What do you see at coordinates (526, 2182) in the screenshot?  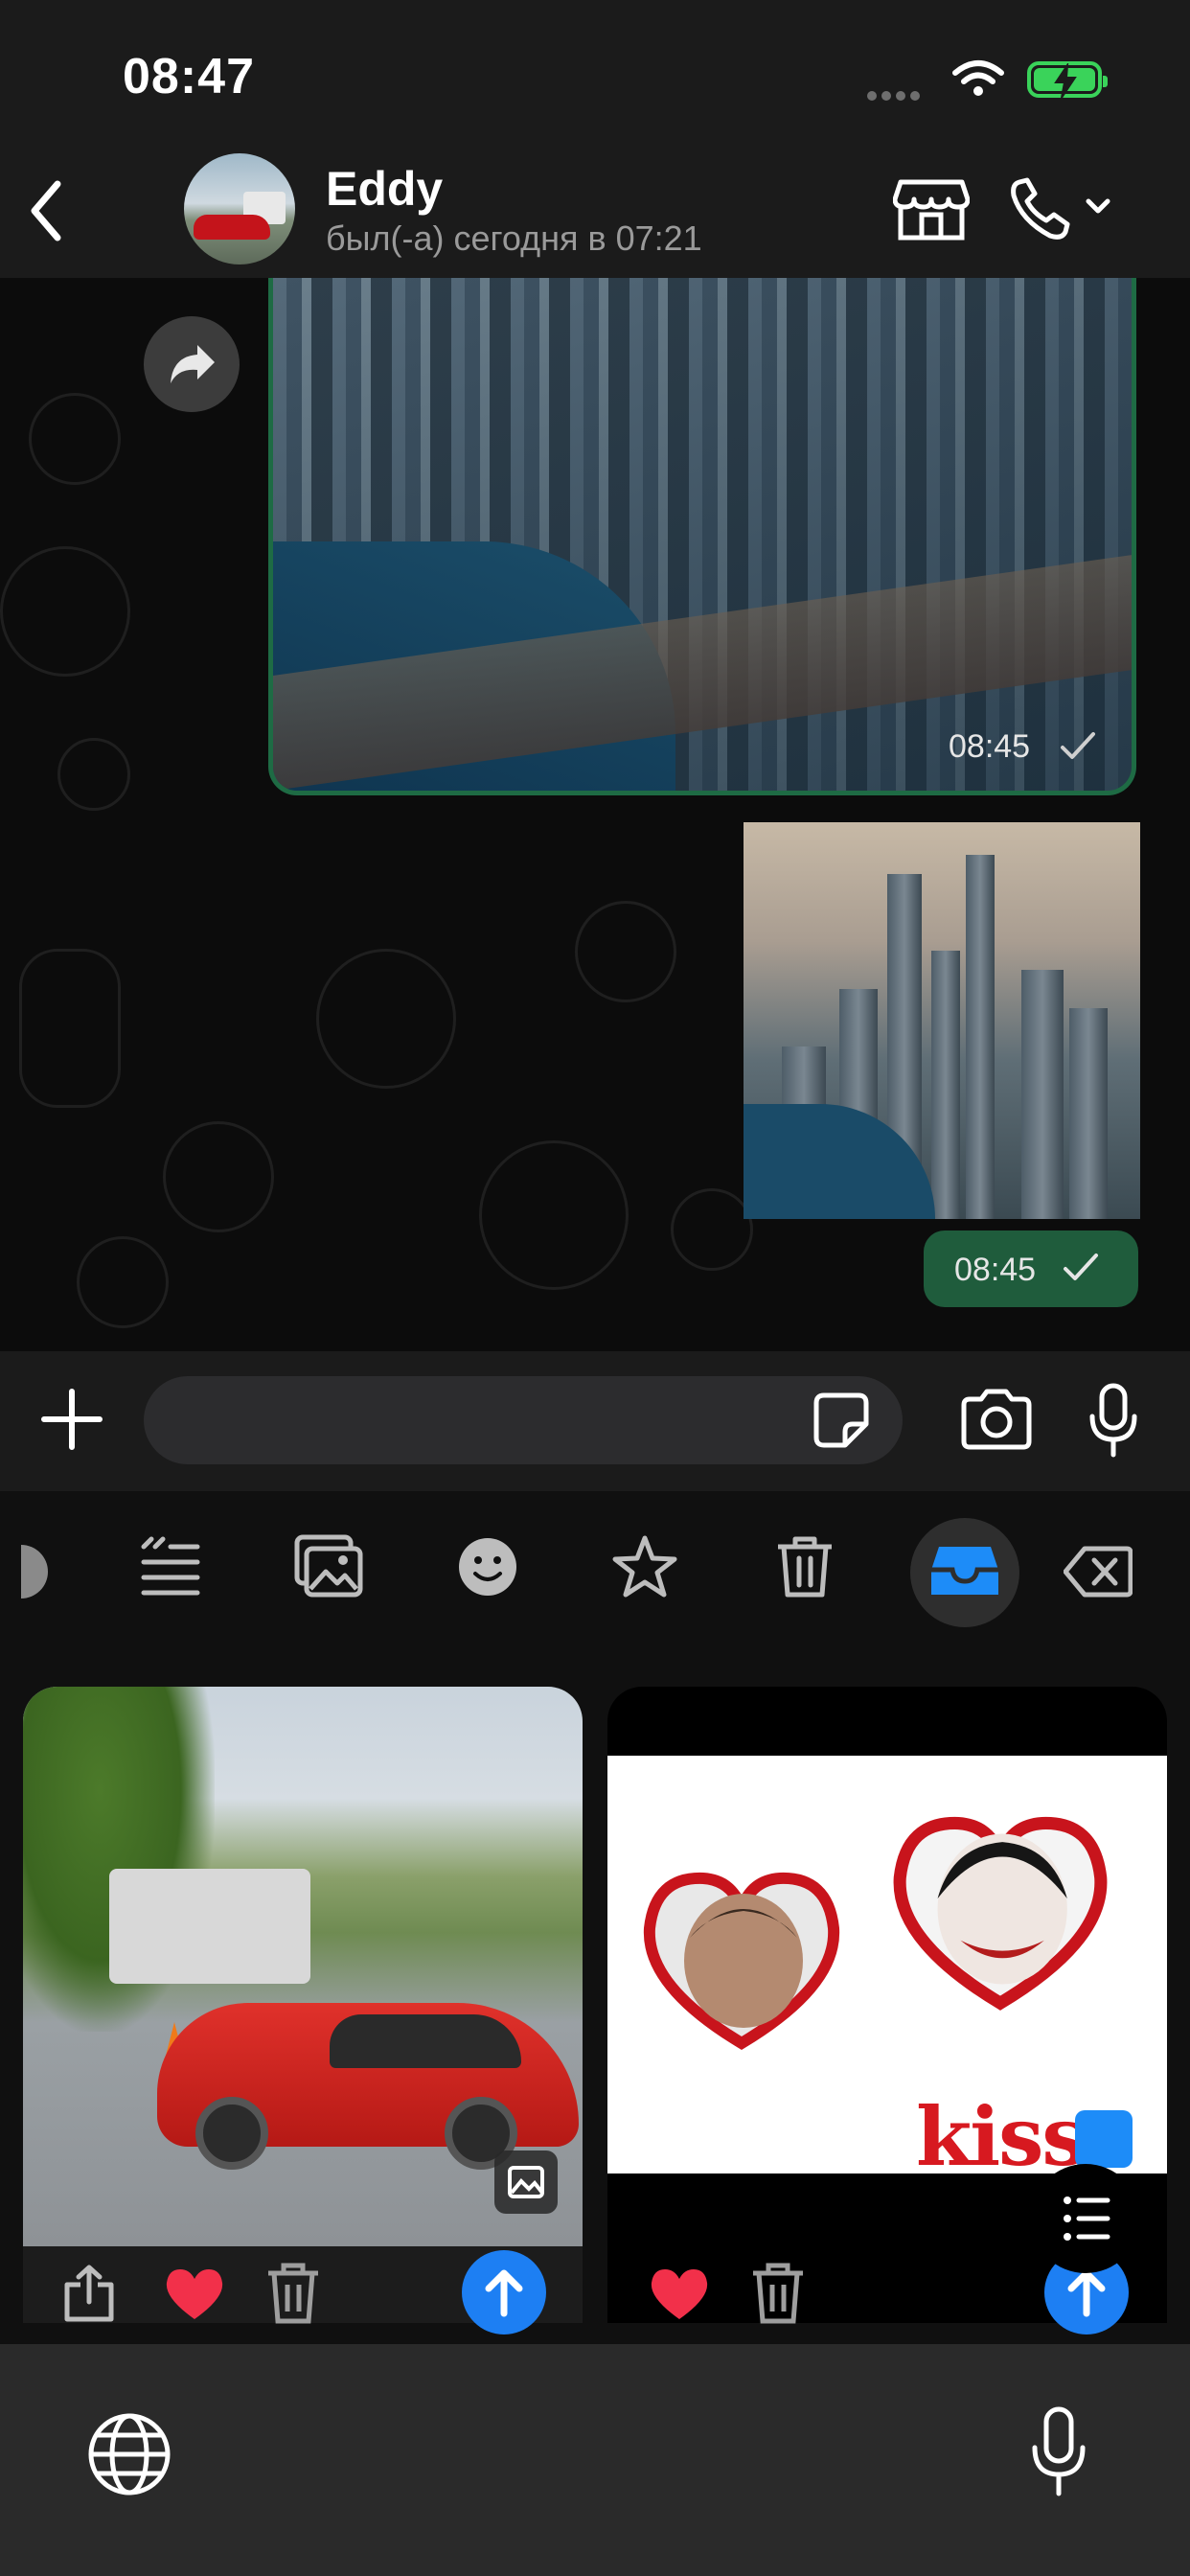 I see `image-badge-icon` at bounding box center [526, 2182].